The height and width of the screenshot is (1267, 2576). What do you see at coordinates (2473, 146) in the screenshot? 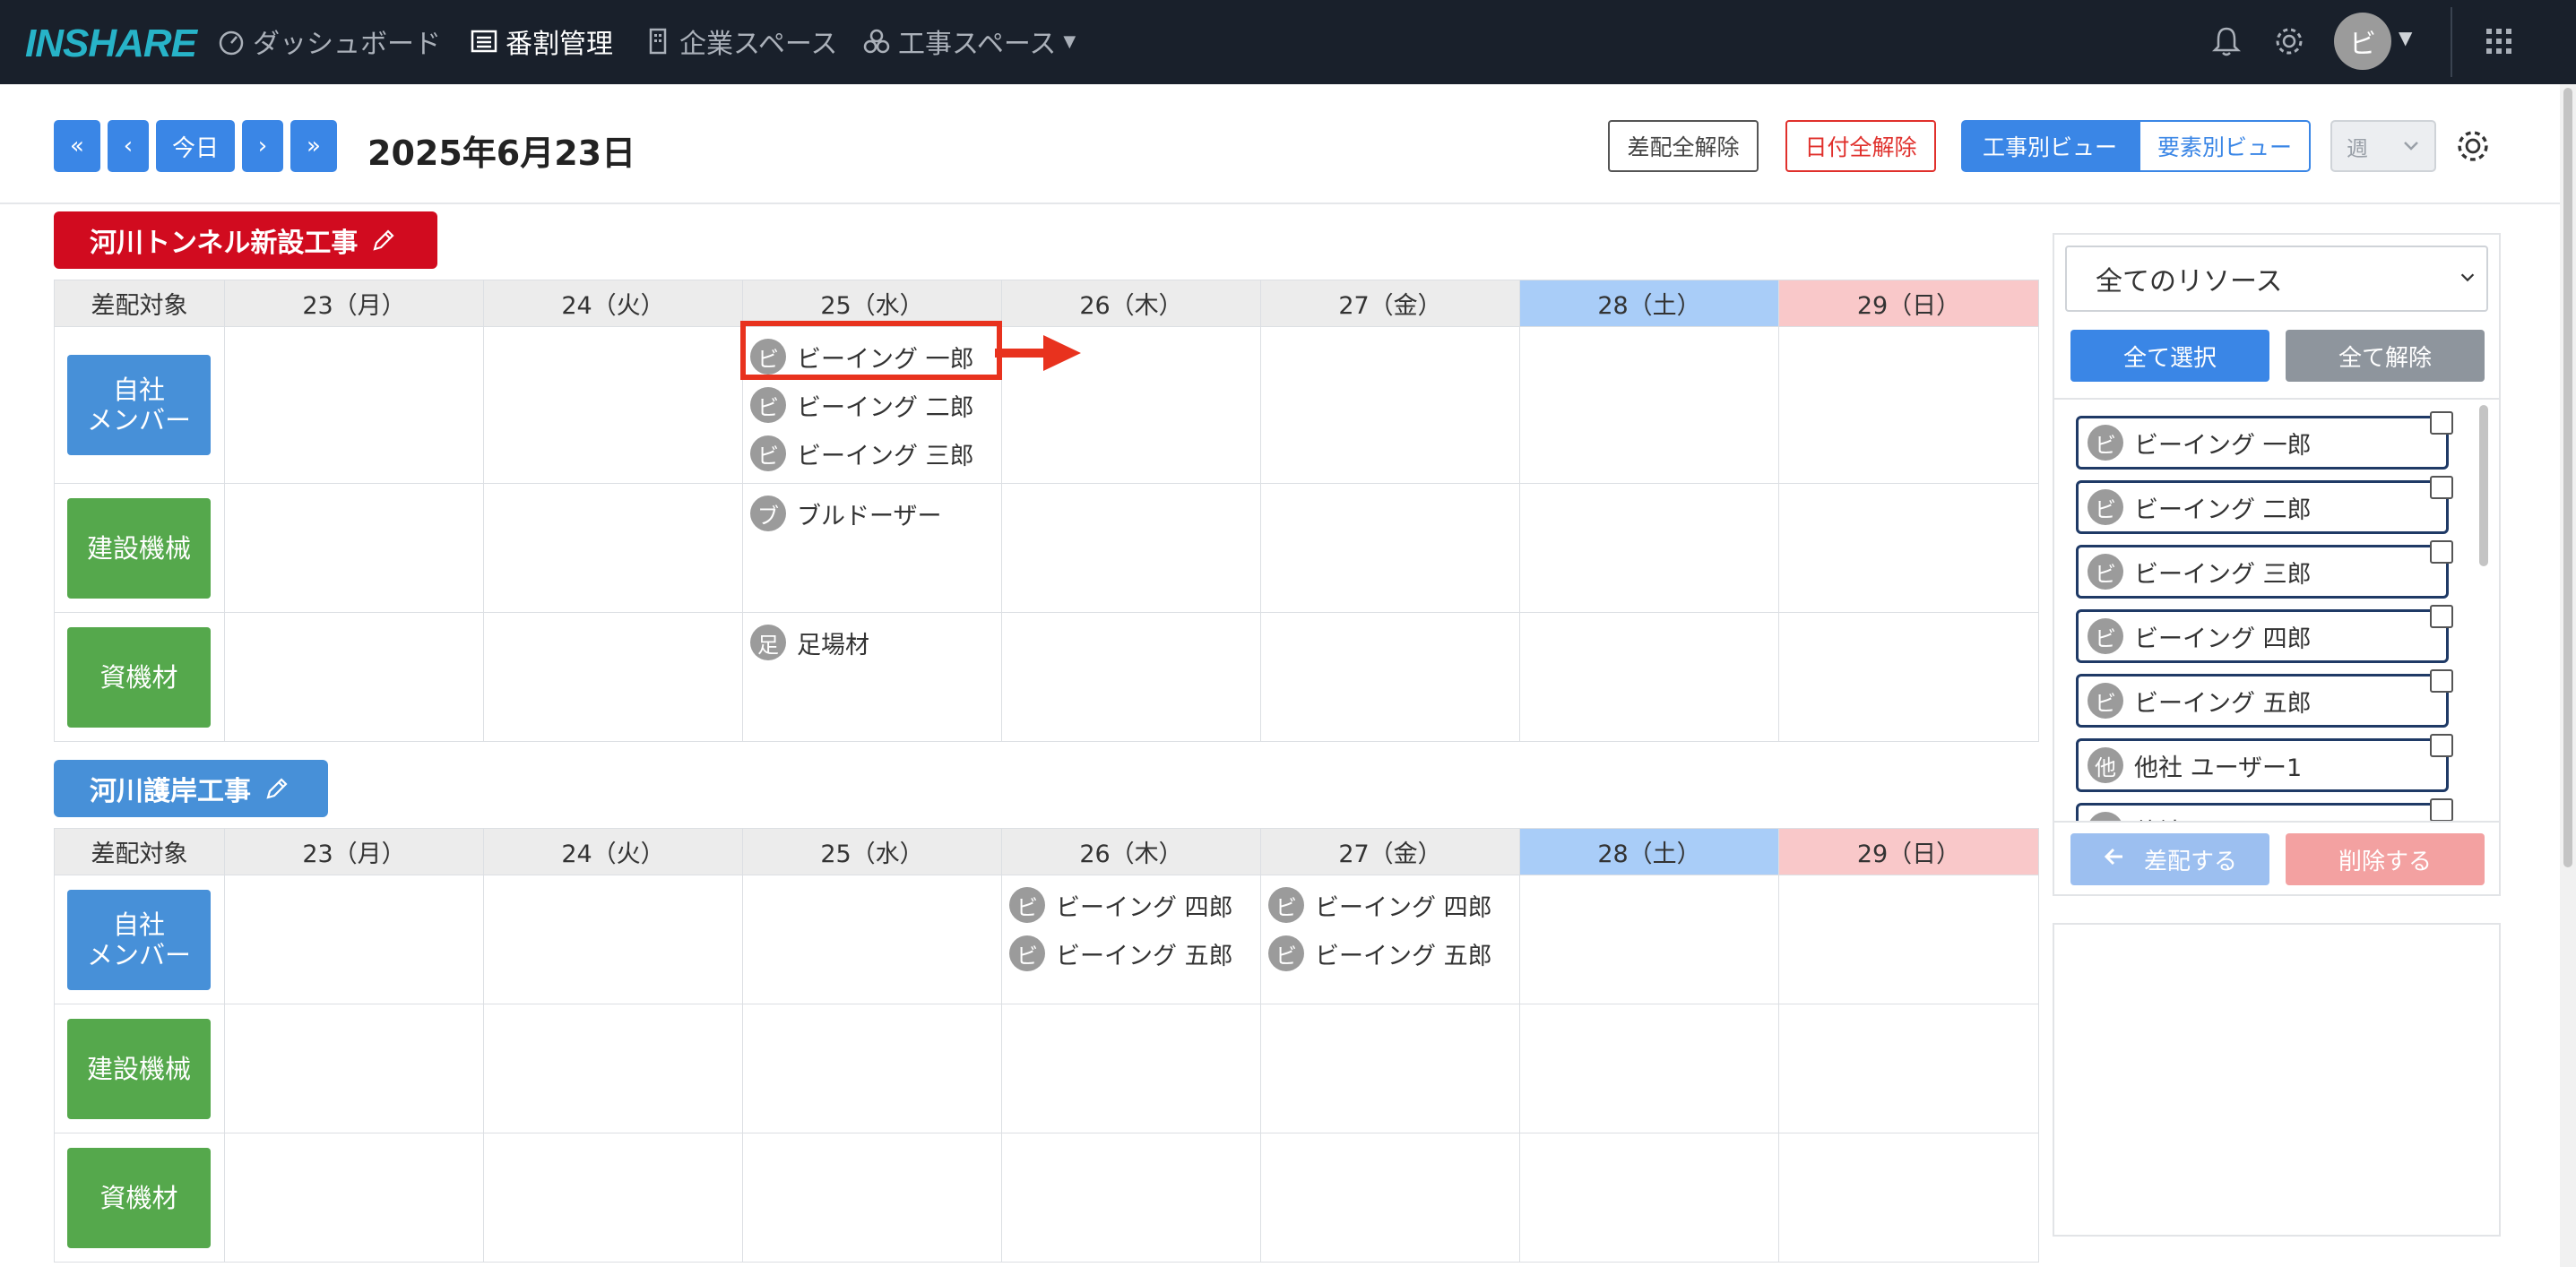
I see `settings-gear-icon` at bounding box center [2473, 146].